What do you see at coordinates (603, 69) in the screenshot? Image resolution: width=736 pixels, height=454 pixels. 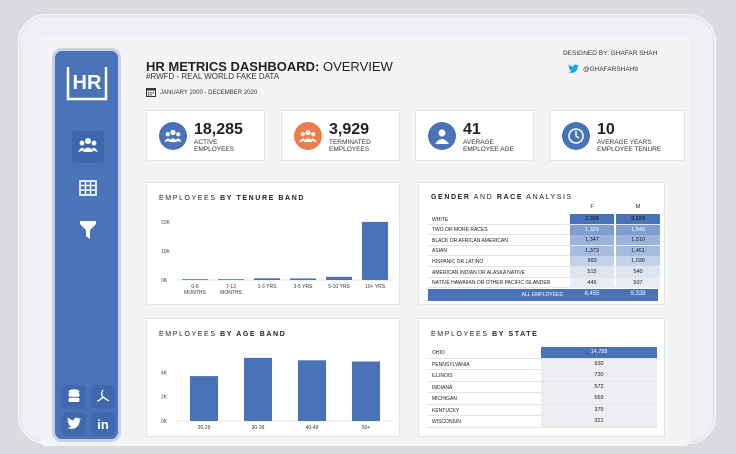 I see `twitter-handle: @GHAFARSHAH9` at bounding box center [603, 69].